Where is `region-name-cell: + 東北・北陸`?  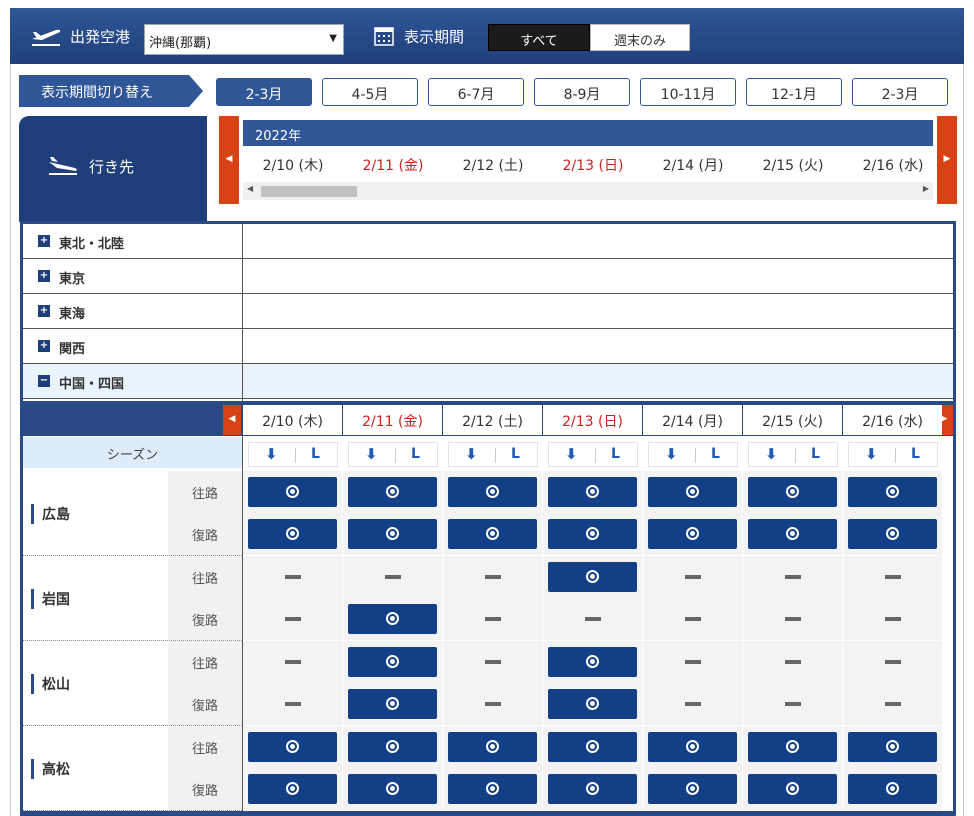 region-name-cell: + 東北・北陸 is located at coordinates (133, 241).